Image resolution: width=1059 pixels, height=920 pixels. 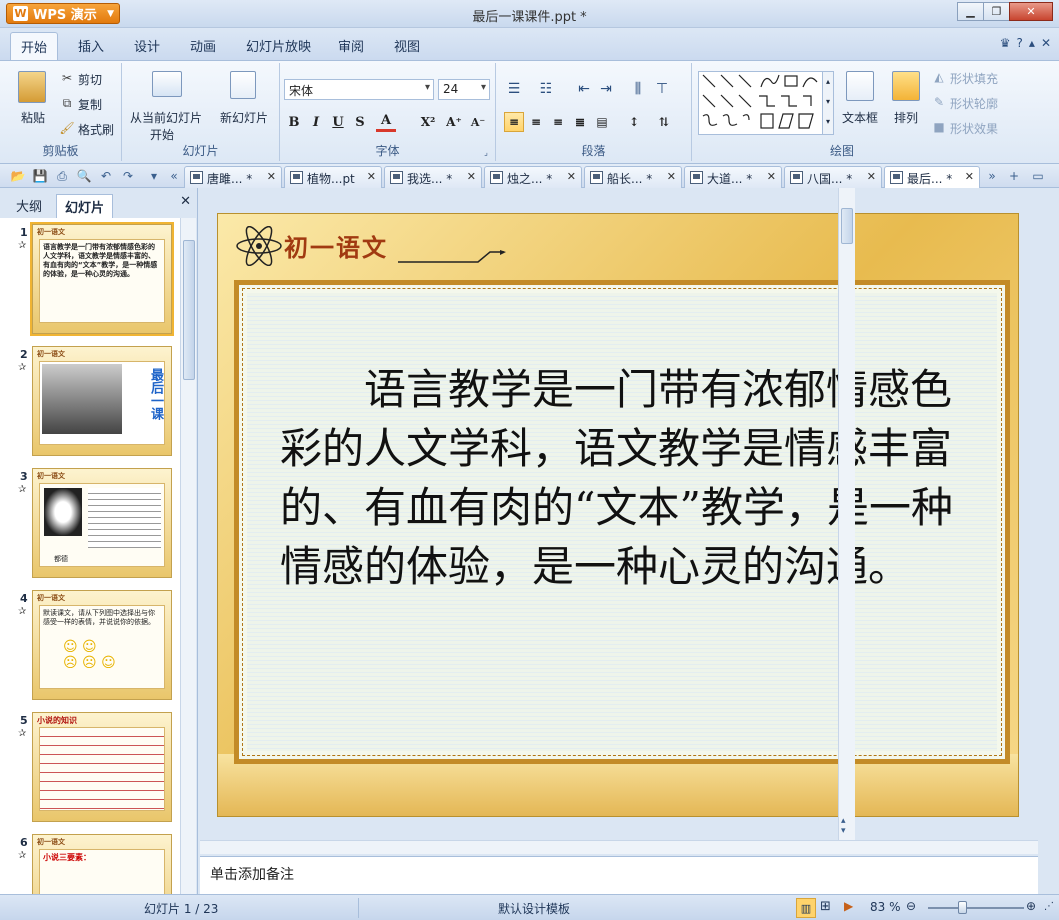 What do you see at coordinates (278, 45) in the screenshot?
I see `tab-slideshow: 幻灯片放映` at bounding box center [278, 45].